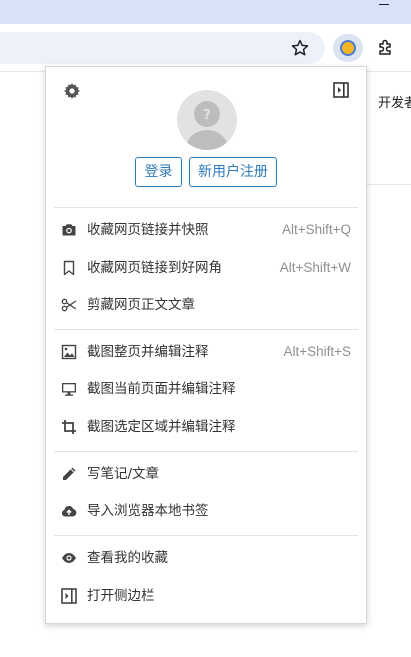 The image size is (411, 657). I want to click on menu-item-shortcut: Alt+Shift+Q, so click(316, 229).